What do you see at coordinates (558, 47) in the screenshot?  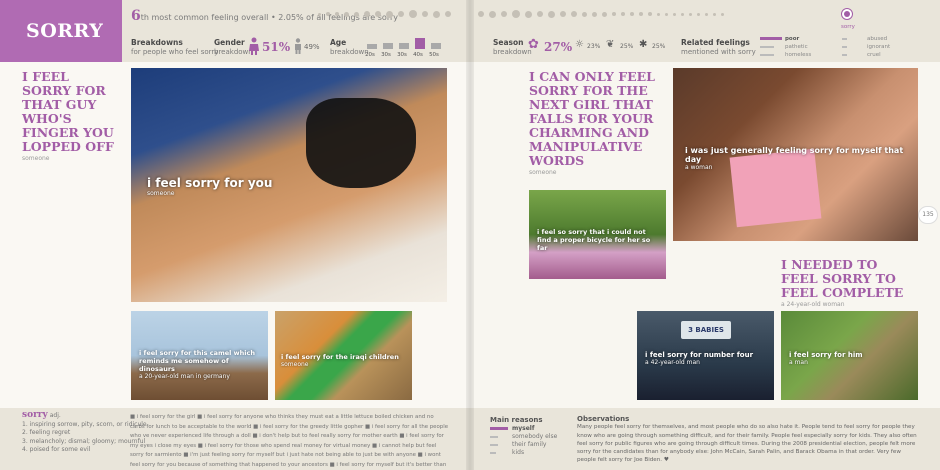 I see `spring-percent: 27%` at bounding box center [558, 47].